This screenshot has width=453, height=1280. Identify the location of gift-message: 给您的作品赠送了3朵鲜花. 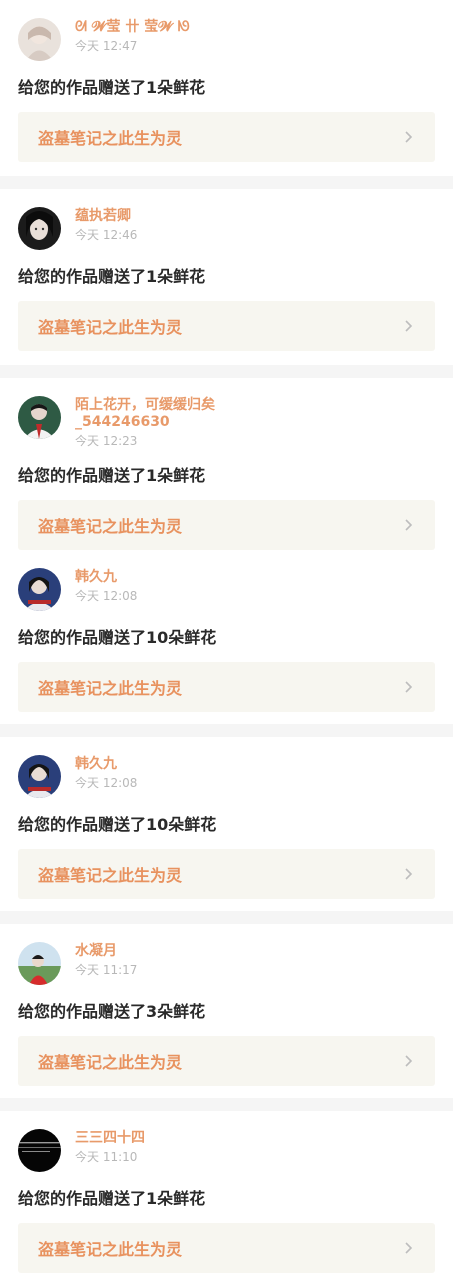
(112, 1011).